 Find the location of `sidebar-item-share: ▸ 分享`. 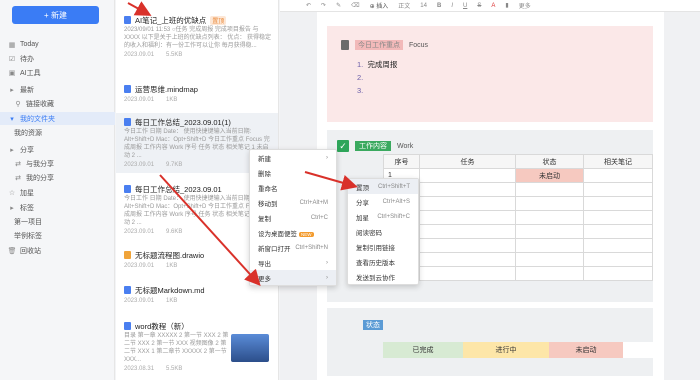

sidebar-item-share: ▸ 分享 is located at coordinates (57, 149).